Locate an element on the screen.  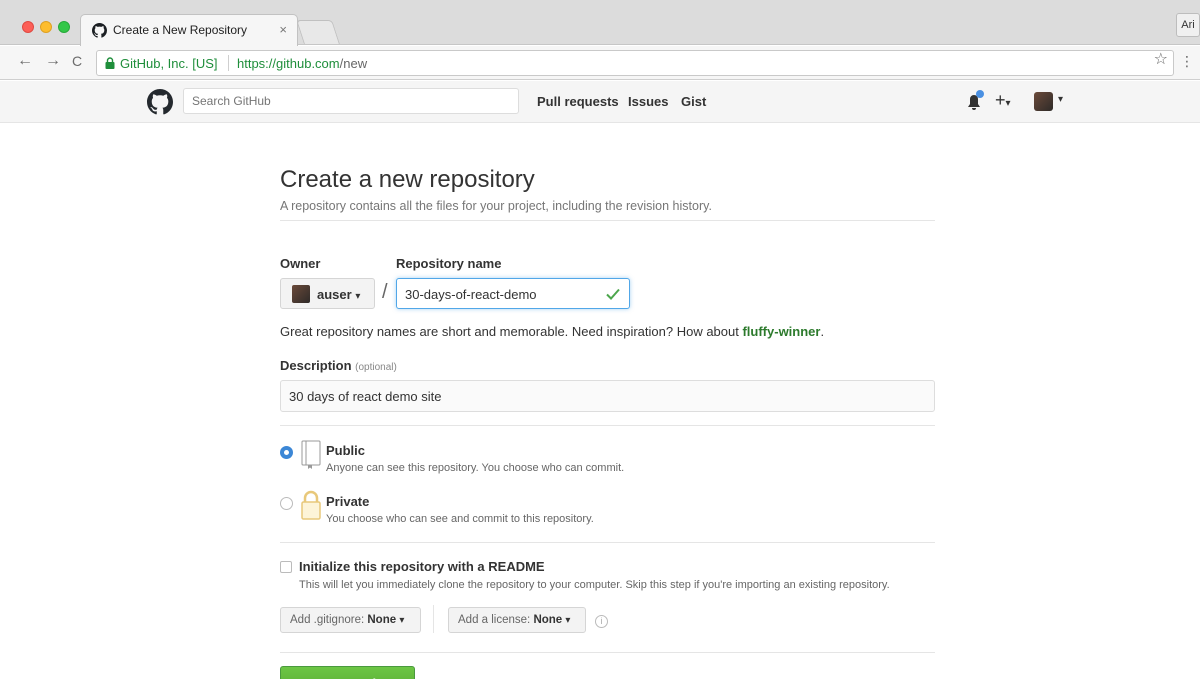
owner-value: auser ▾ is located at coordinates (339, 294).